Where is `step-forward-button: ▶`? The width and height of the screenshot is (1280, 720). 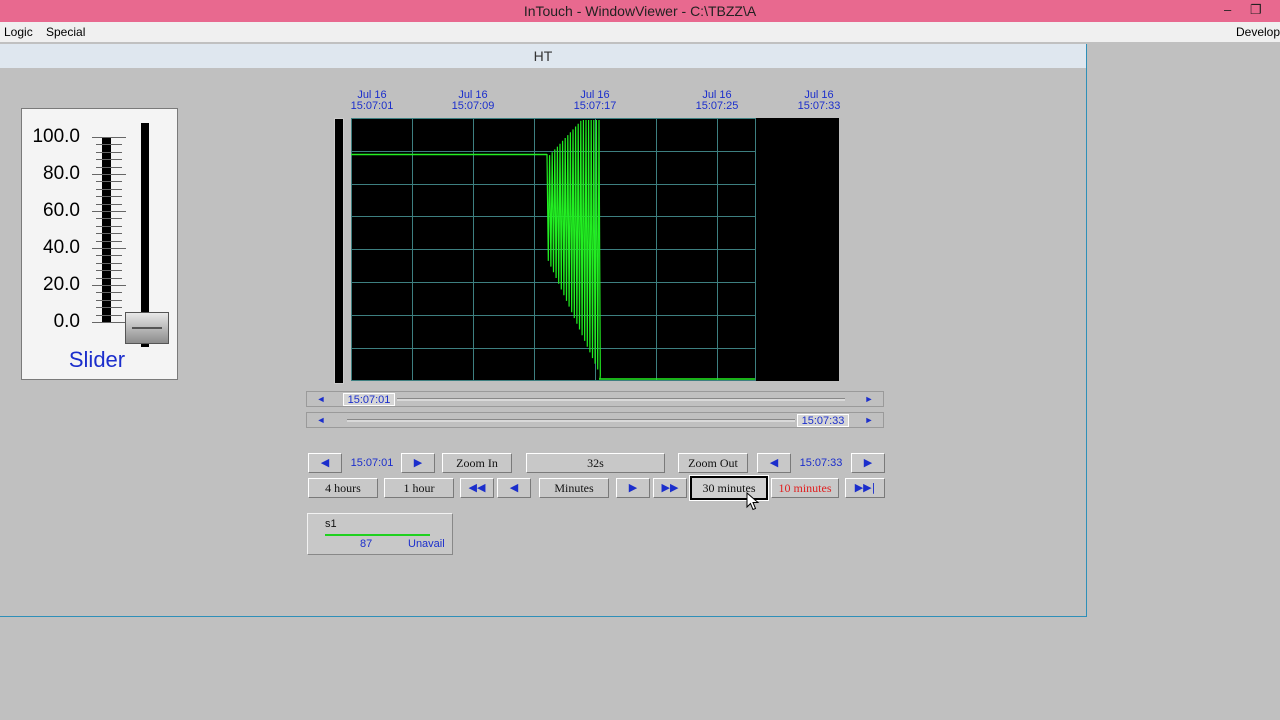
step-forward-button: ▶ is located at coordinates (633, 488).